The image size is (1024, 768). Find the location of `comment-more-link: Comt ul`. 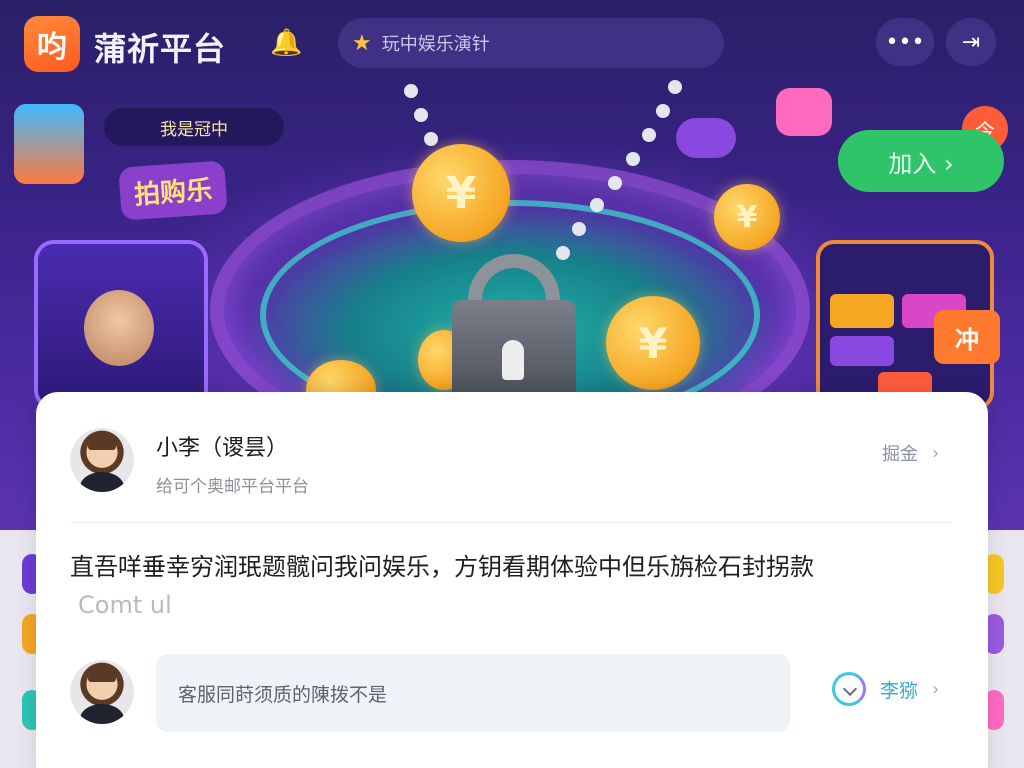

comment-more-link: Comt ul is located at coordinates (125, 605).